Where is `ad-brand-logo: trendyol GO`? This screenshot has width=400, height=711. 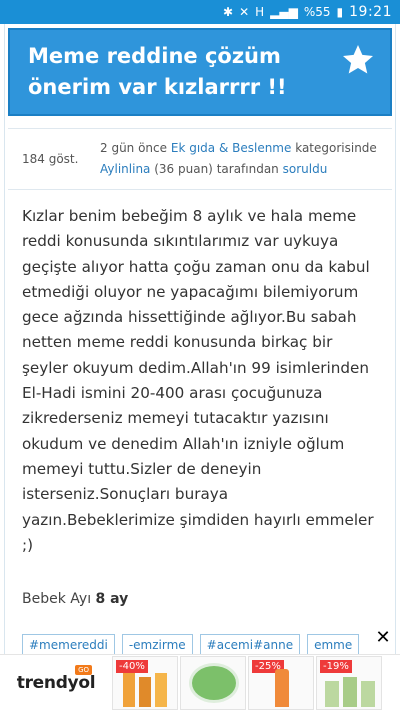 ad-brand-logo: trendyol GO is located at coordinates (56, 683).